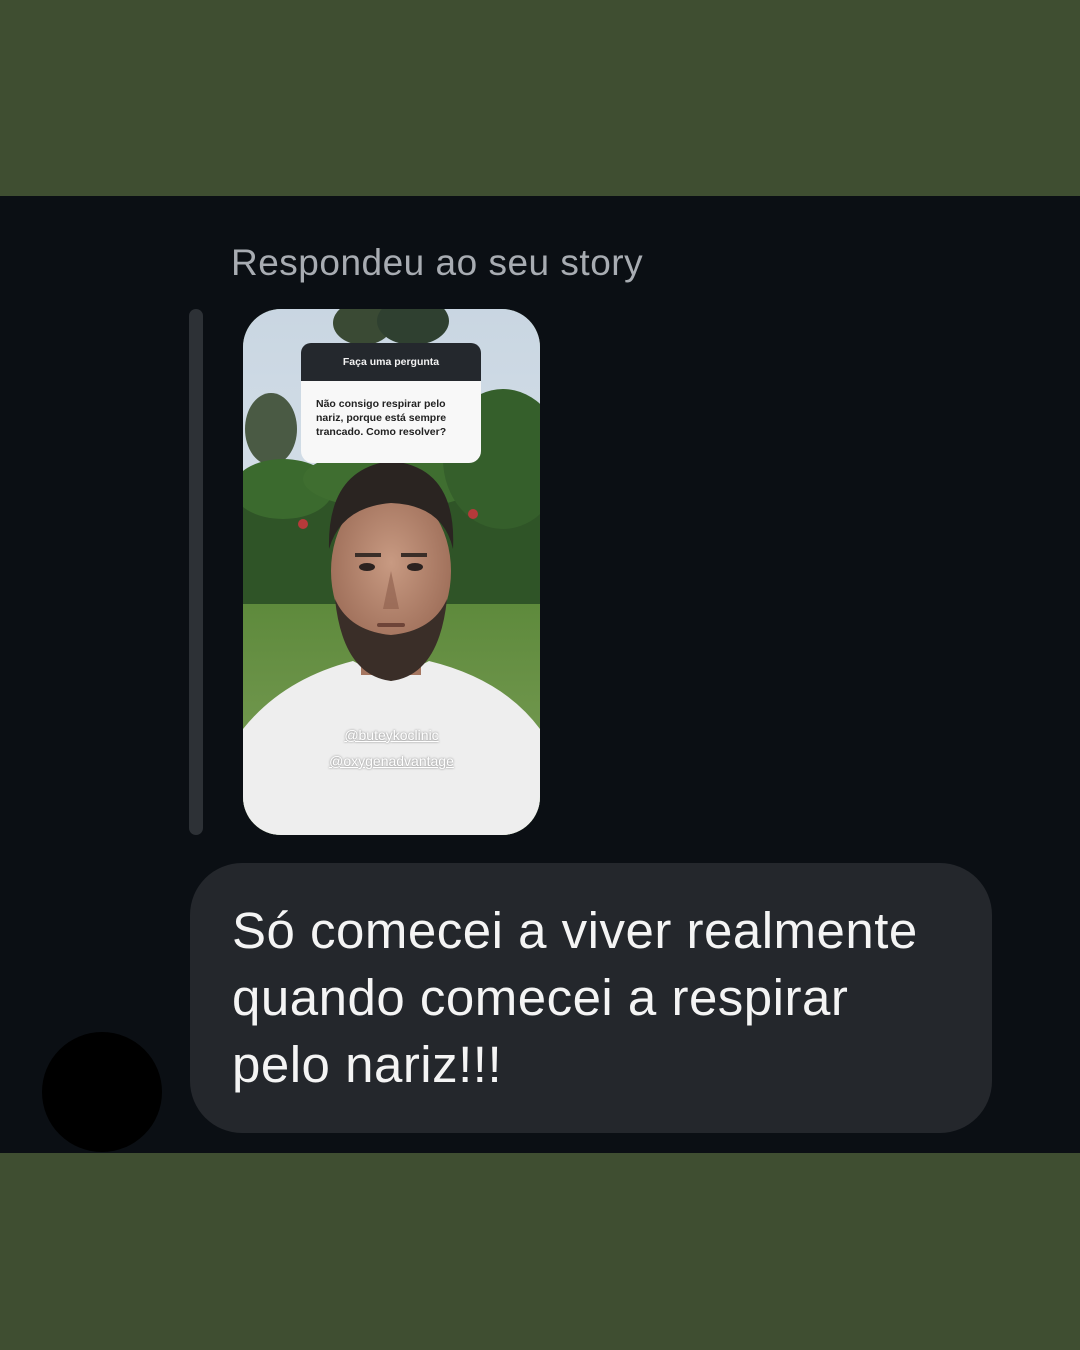 The height and width of the screenshot is (1350, 1080). Describe the element at coordinates (437, 262) in the screenshot. I see `story-reply-label: Respondeu ao seu story` at that location.